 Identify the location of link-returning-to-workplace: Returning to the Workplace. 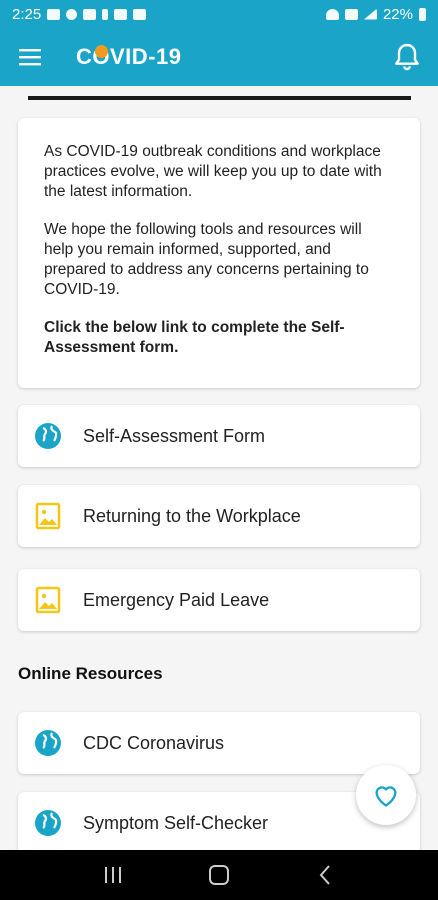
(219, 516).